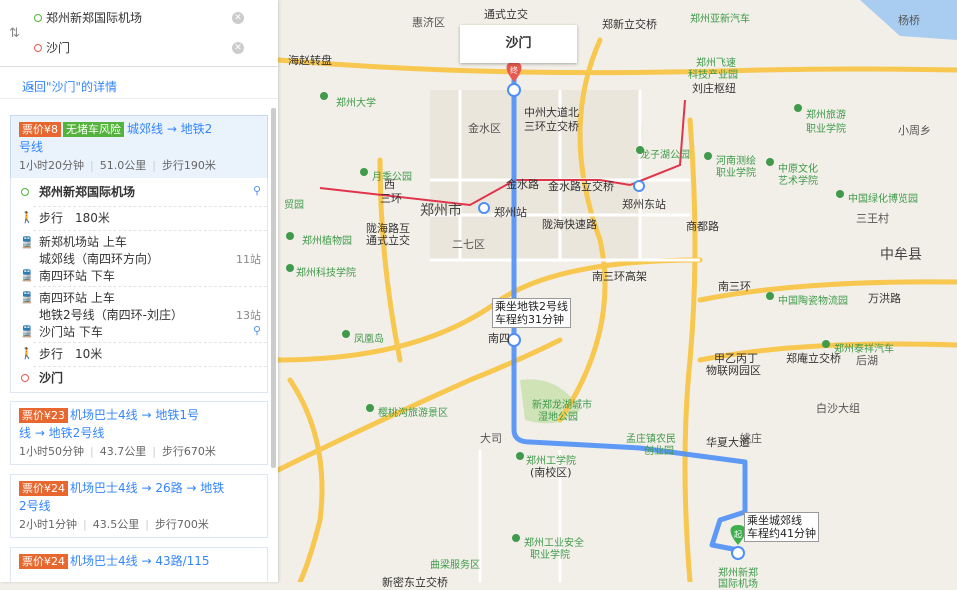  I want to click on ride-info-suburb-line: 乘坐城郊线, so click(774, 520).